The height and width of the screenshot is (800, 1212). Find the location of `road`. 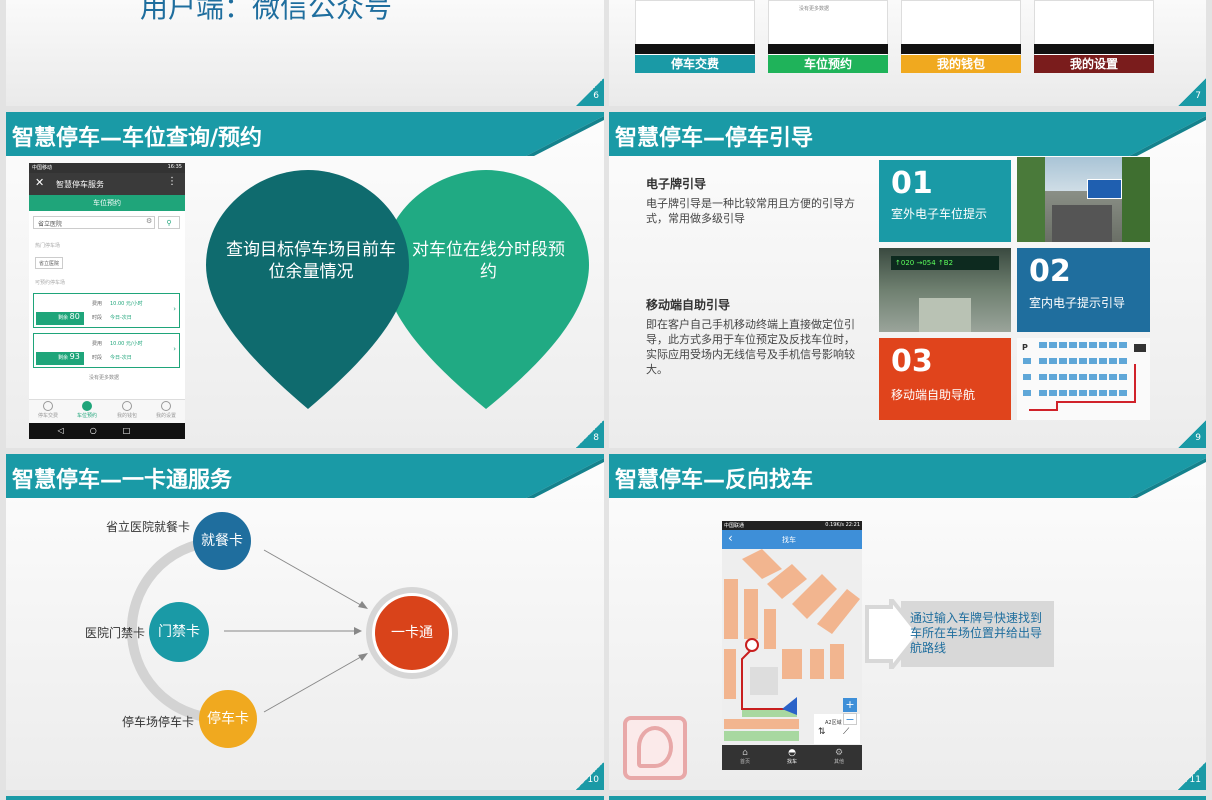

road is located at coordinates (1082, 223).